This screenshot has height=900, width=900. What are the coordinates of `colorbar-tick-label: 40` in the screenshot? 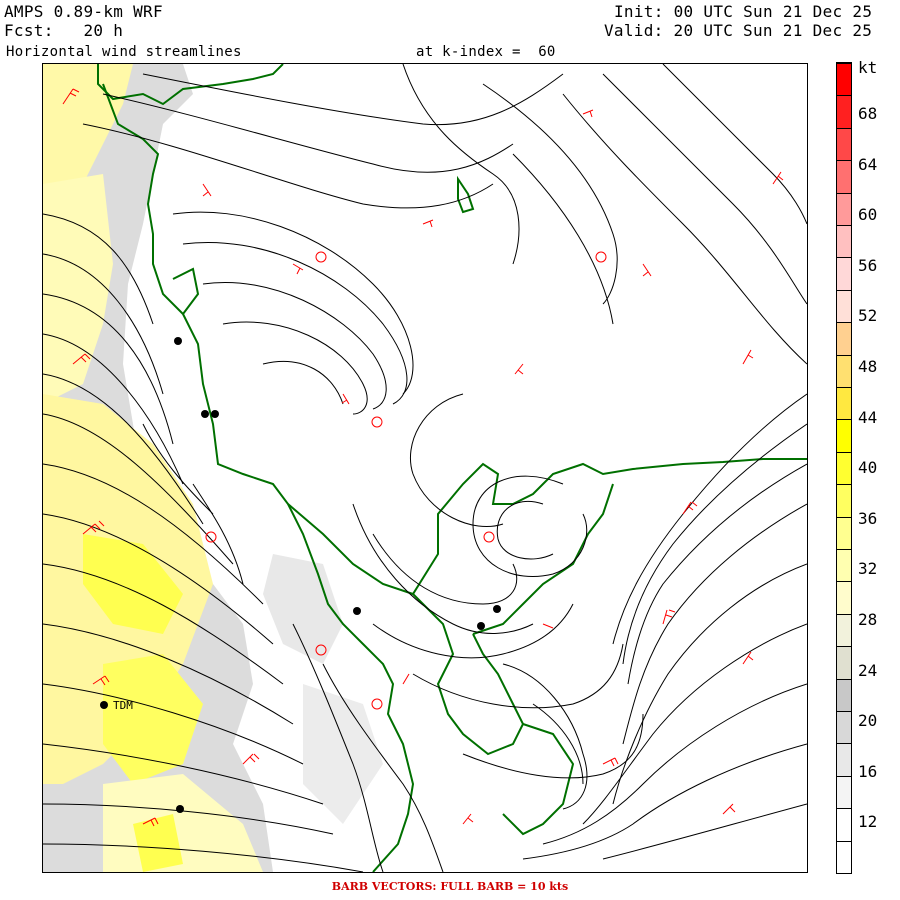 It's located at (868, 468).